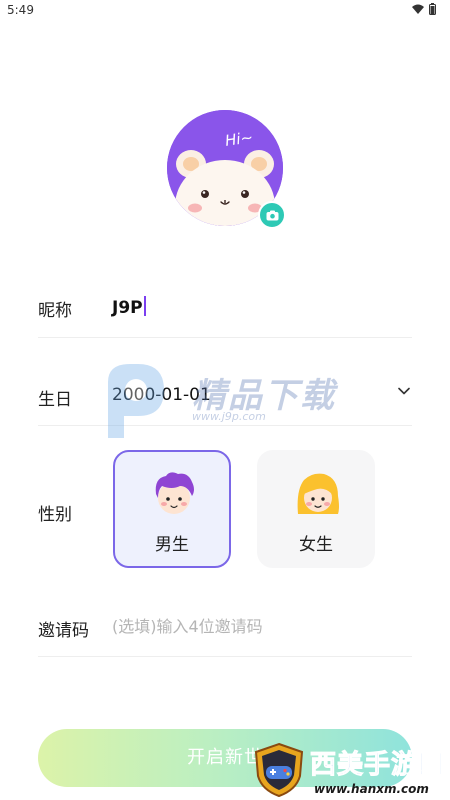 The width and height of the screenshot is (450, 800). What do you see at coordinates (272, 215) in the screenshot?
I see `camera-icon` at bounding box center [272, 215].